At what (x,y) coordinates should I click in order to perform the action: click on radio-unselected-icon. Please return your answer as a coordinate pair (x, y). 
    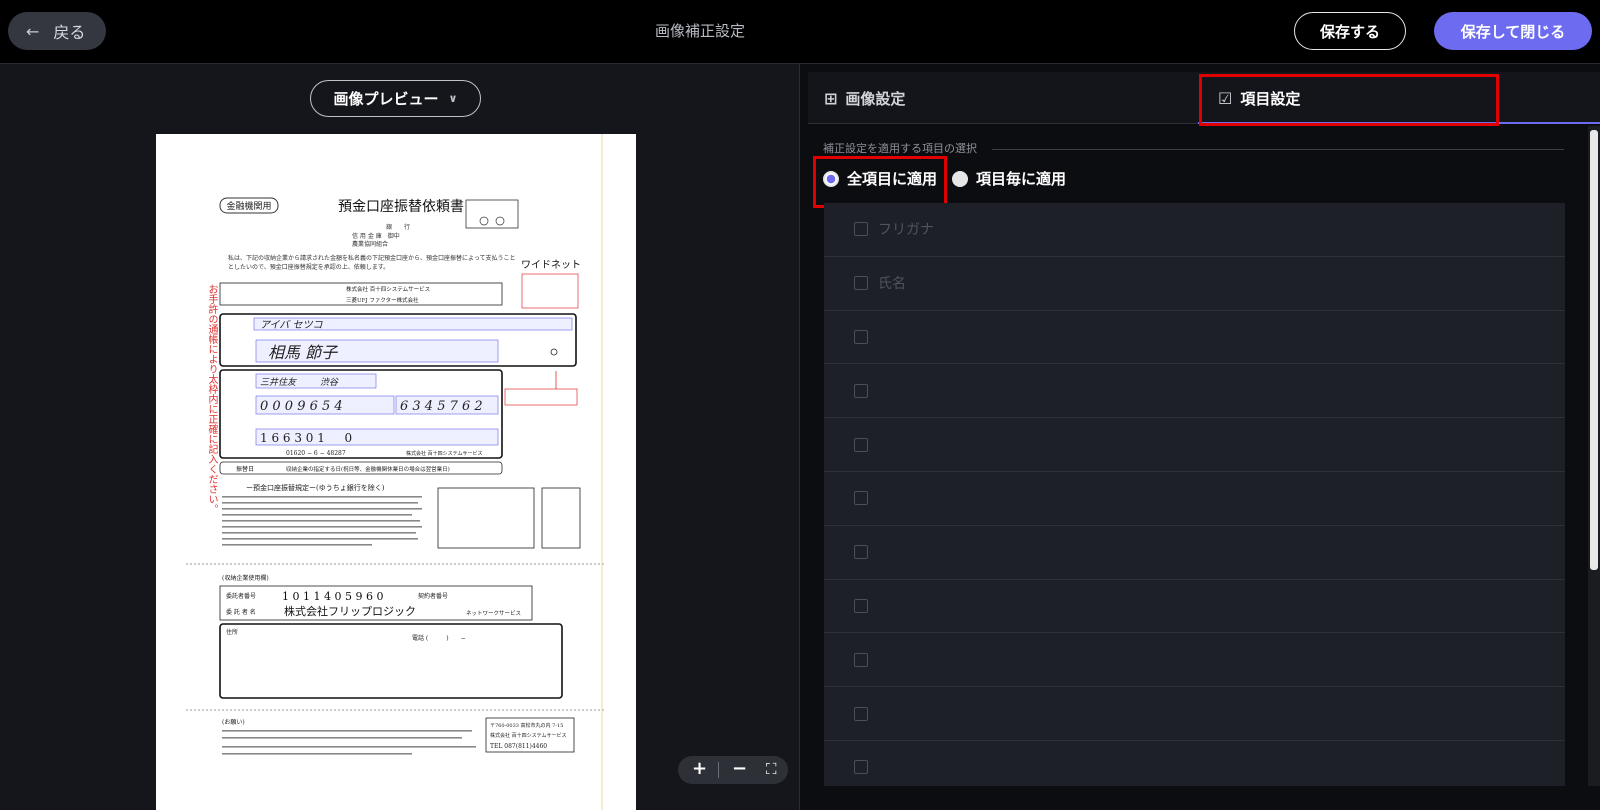
    Looking at the image, I should click on (960, 178).